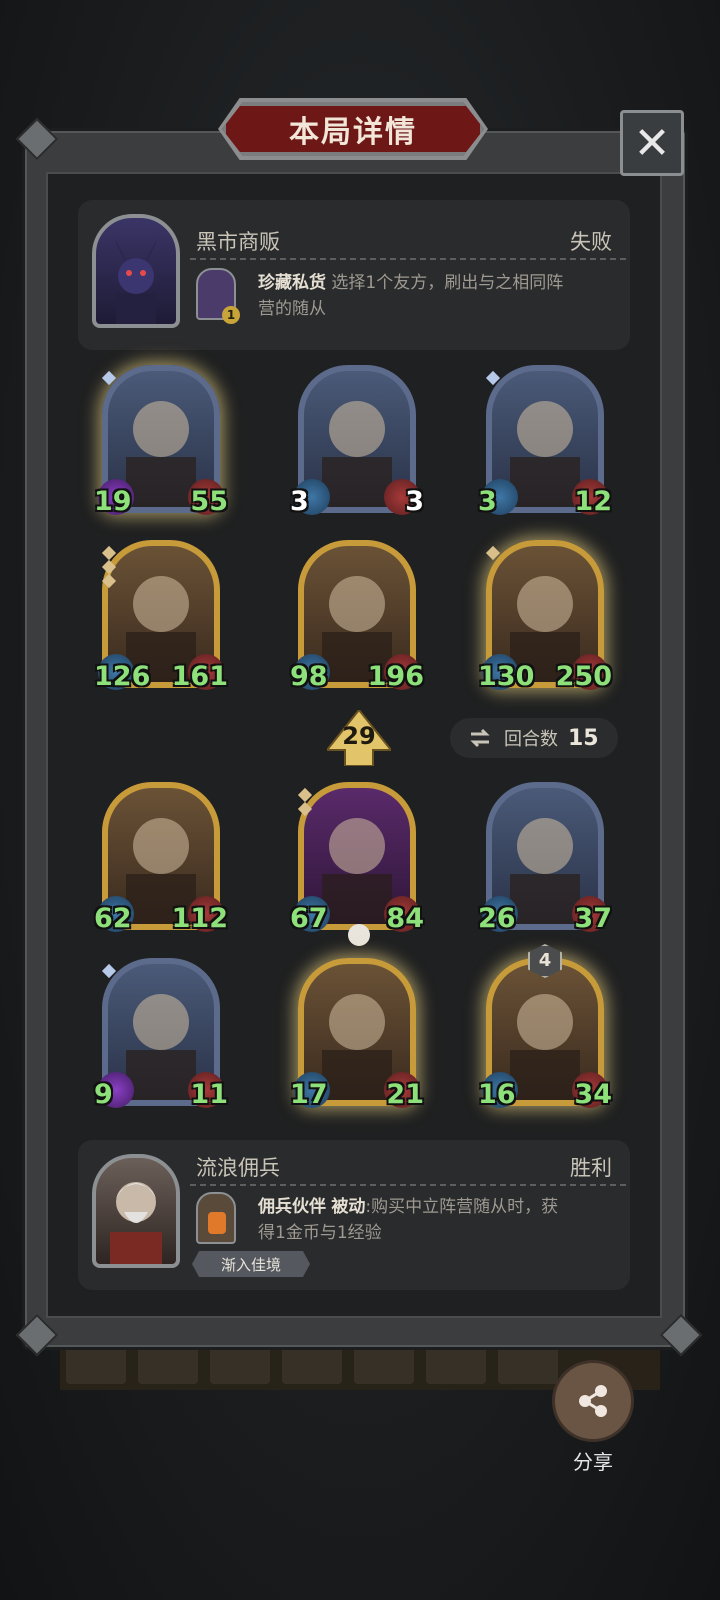  I want to click on dialog-title: 本局详情, so click(353, 129).